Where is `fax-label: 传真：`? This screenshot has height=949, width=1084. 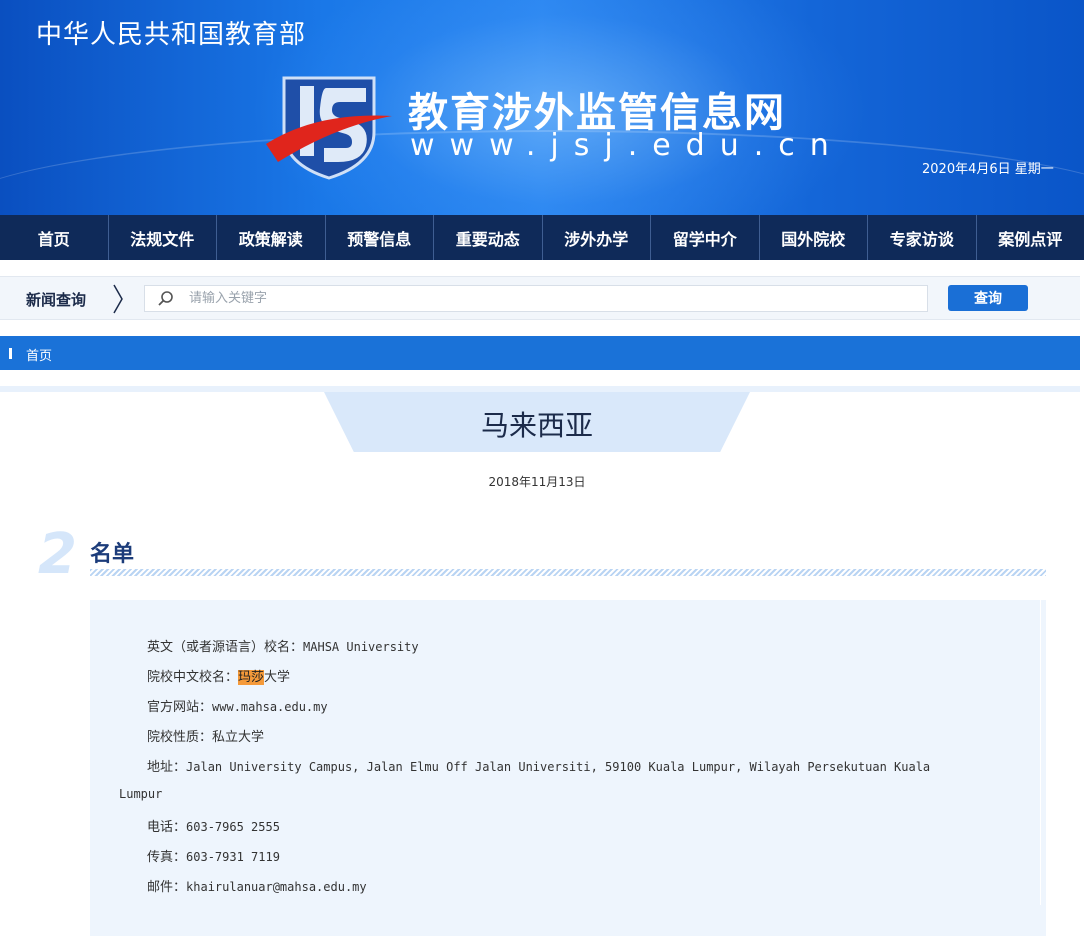 fax-label: 传真： is located at coordinates (167, 857).